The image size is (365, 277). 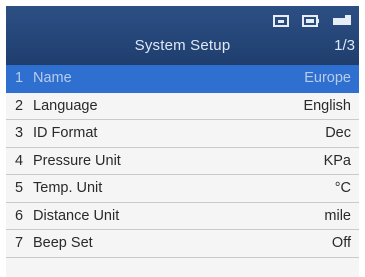 I want to click on item-number: 6, so click(x=19, y=215).